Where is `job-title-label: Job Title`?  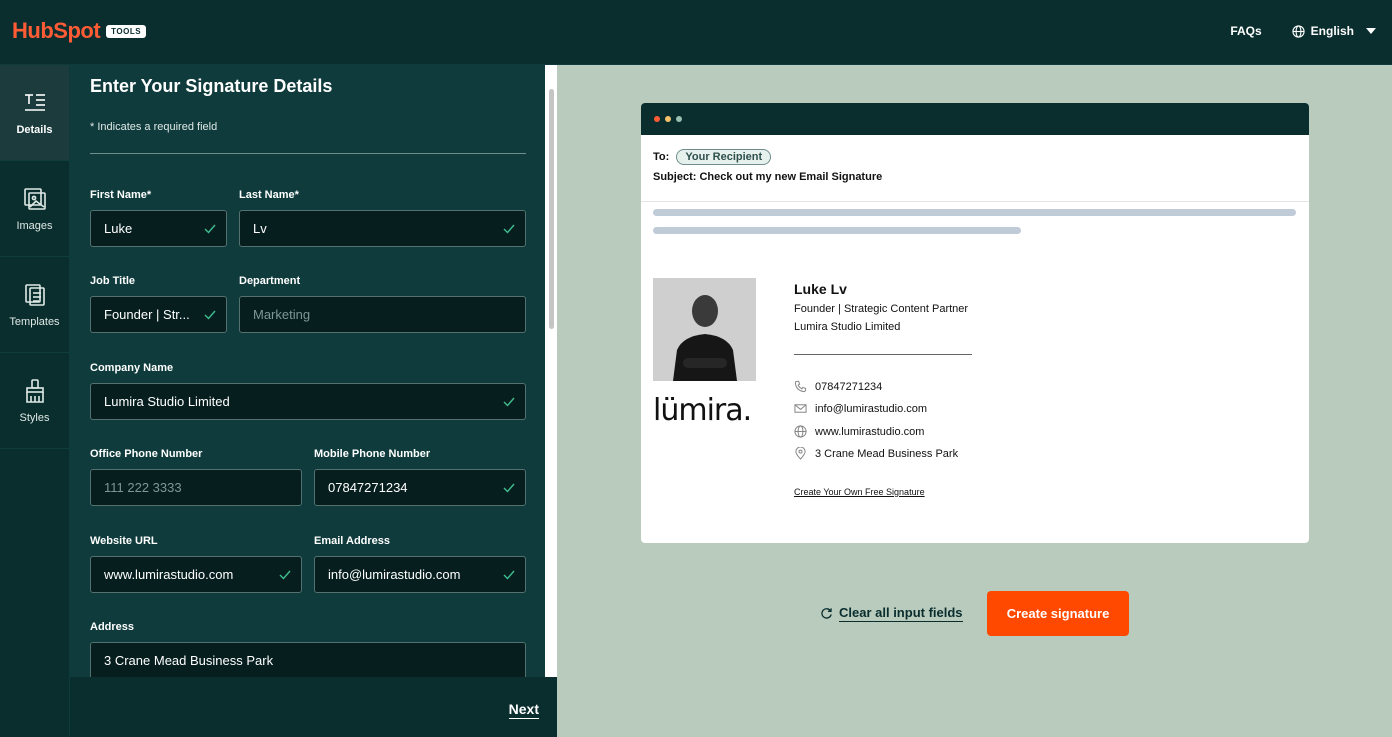 job-title-label: Job Title is located at coordinates (113, 281).